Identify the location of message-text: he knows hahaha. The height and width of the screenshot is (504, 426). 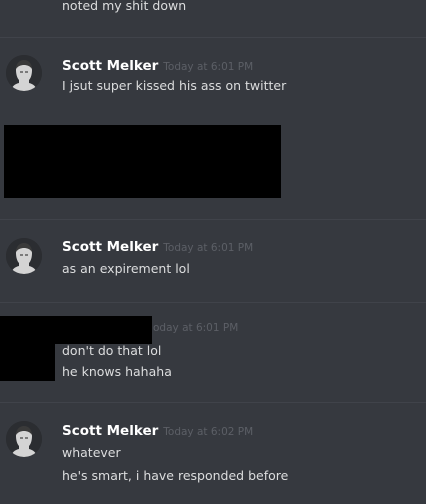
(117, 371).